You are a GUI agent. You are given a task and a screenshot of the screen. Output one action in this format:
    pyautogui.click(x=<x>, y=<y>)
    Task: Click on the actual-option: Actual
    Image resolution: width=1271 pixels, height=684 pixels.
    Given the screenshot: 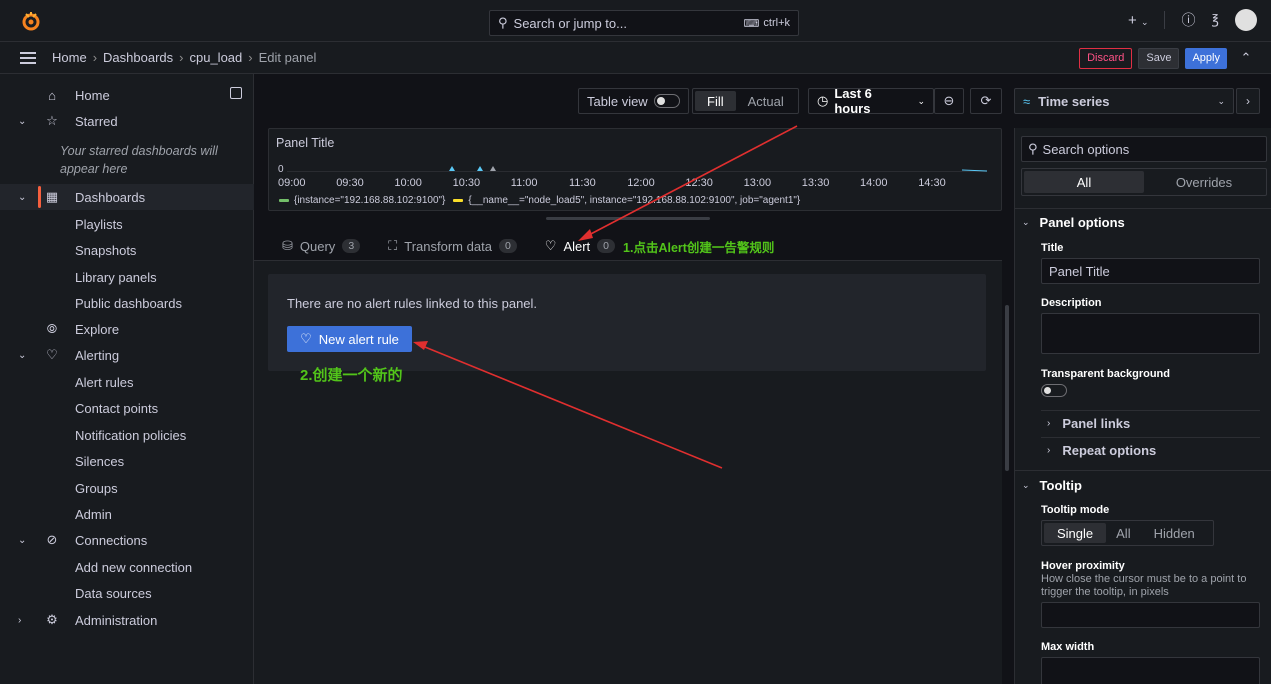 What is the action you would take?
    pyautogui.click(x=766, y=101)
    